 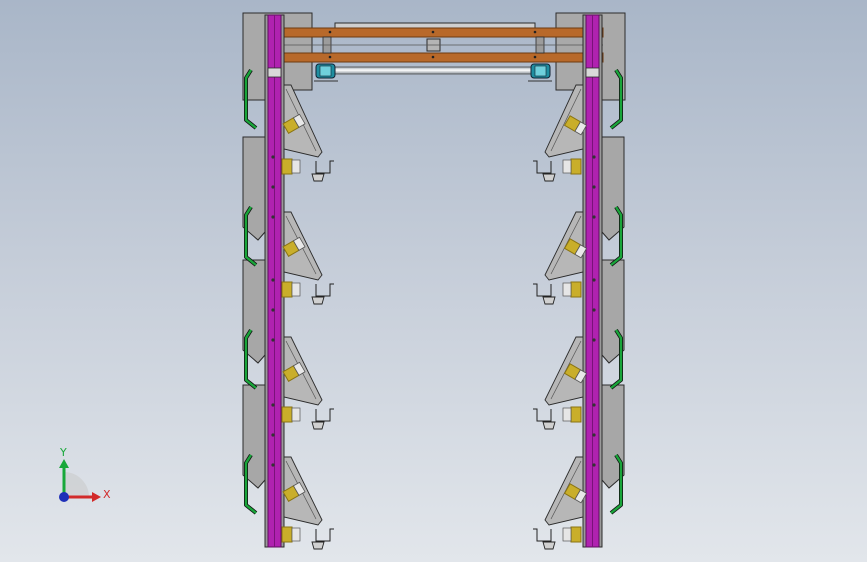 What do you see at coordinates (434, 56) in the screenshot?
I see `top-assembly` at bounding box center [434, 56].